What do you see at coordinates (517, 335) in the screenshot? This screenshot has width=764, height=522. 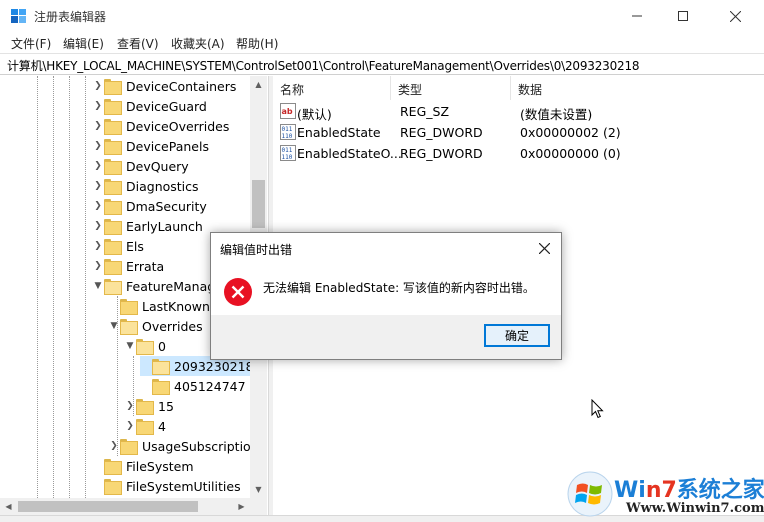 I see `ok-button: 确定` at bounding box center [517, 335].